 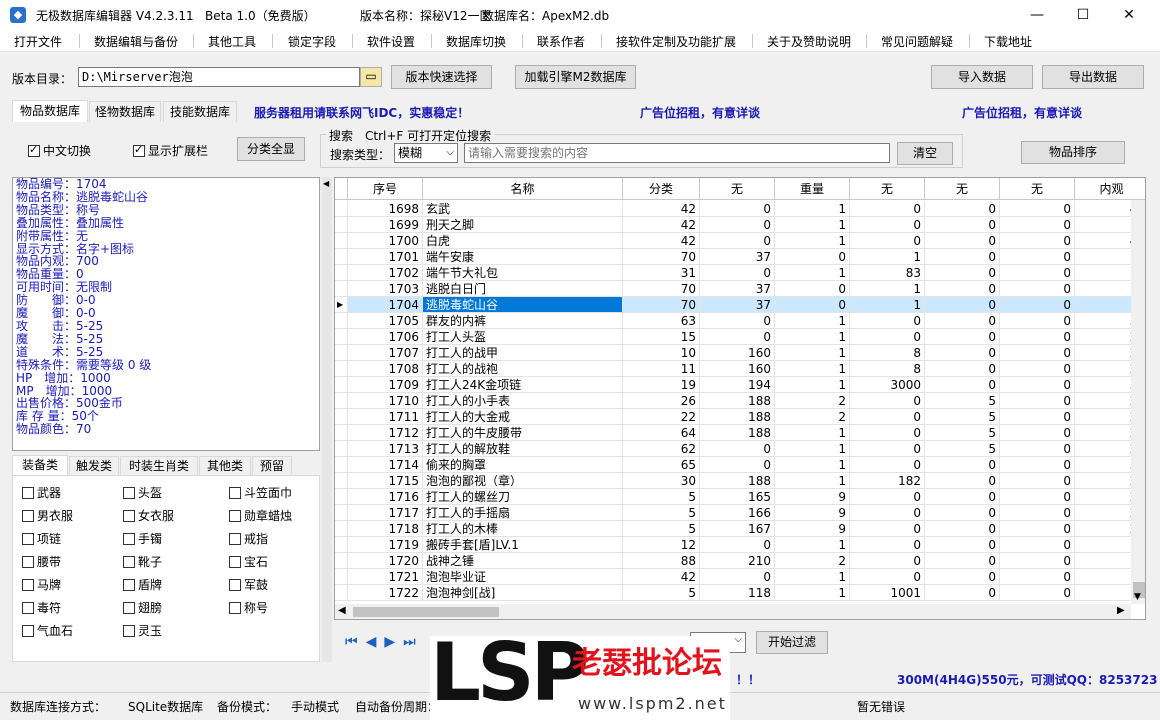 I want to click on cell-value: 30, so click(x=661, y=481).